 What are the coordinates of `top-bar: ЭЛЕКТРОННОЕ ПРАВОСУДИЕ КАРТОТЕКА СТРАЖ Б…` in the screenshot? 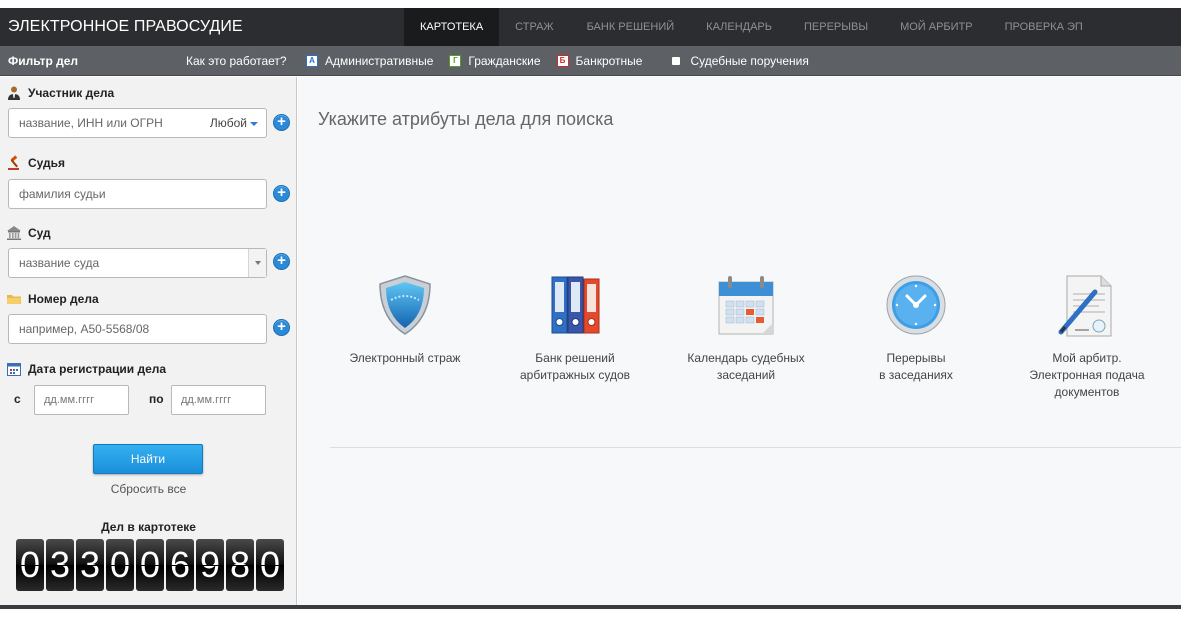 It's located at (590, 27).